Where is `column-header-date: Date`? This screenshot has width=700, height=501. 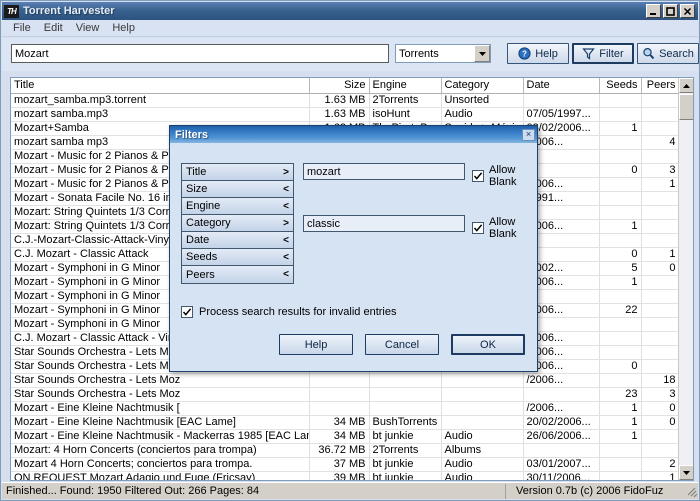
column-header-date: Date is located at coordinates (561, 86).